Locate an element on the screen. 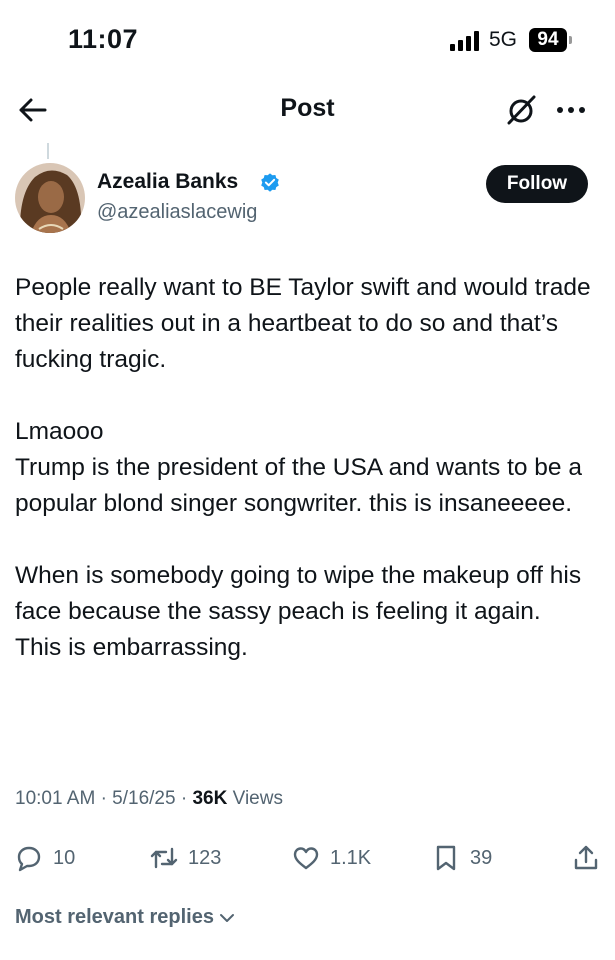 The image size is (615, 960). like-button: 1.1K is located at coordinates (331, 858).